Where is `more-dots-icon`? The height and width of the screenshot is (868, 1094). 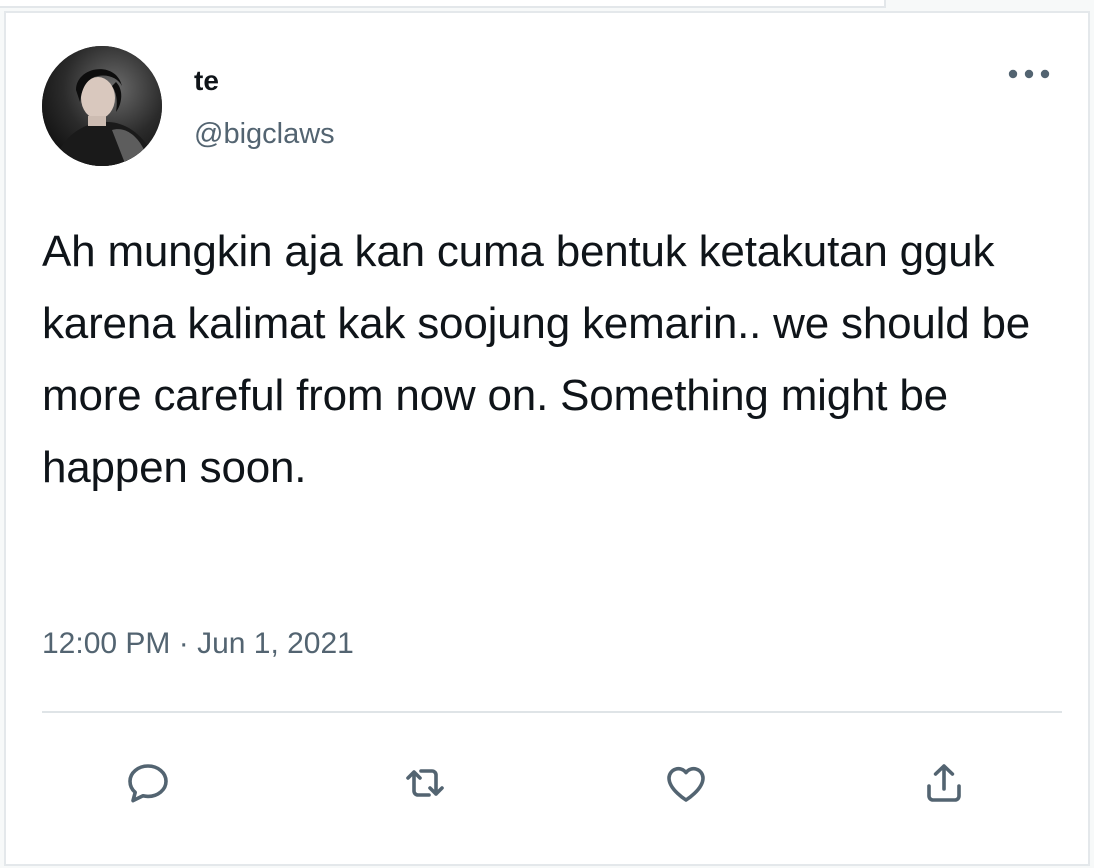
more-dots-icon is located at coordinates (1029, 74).